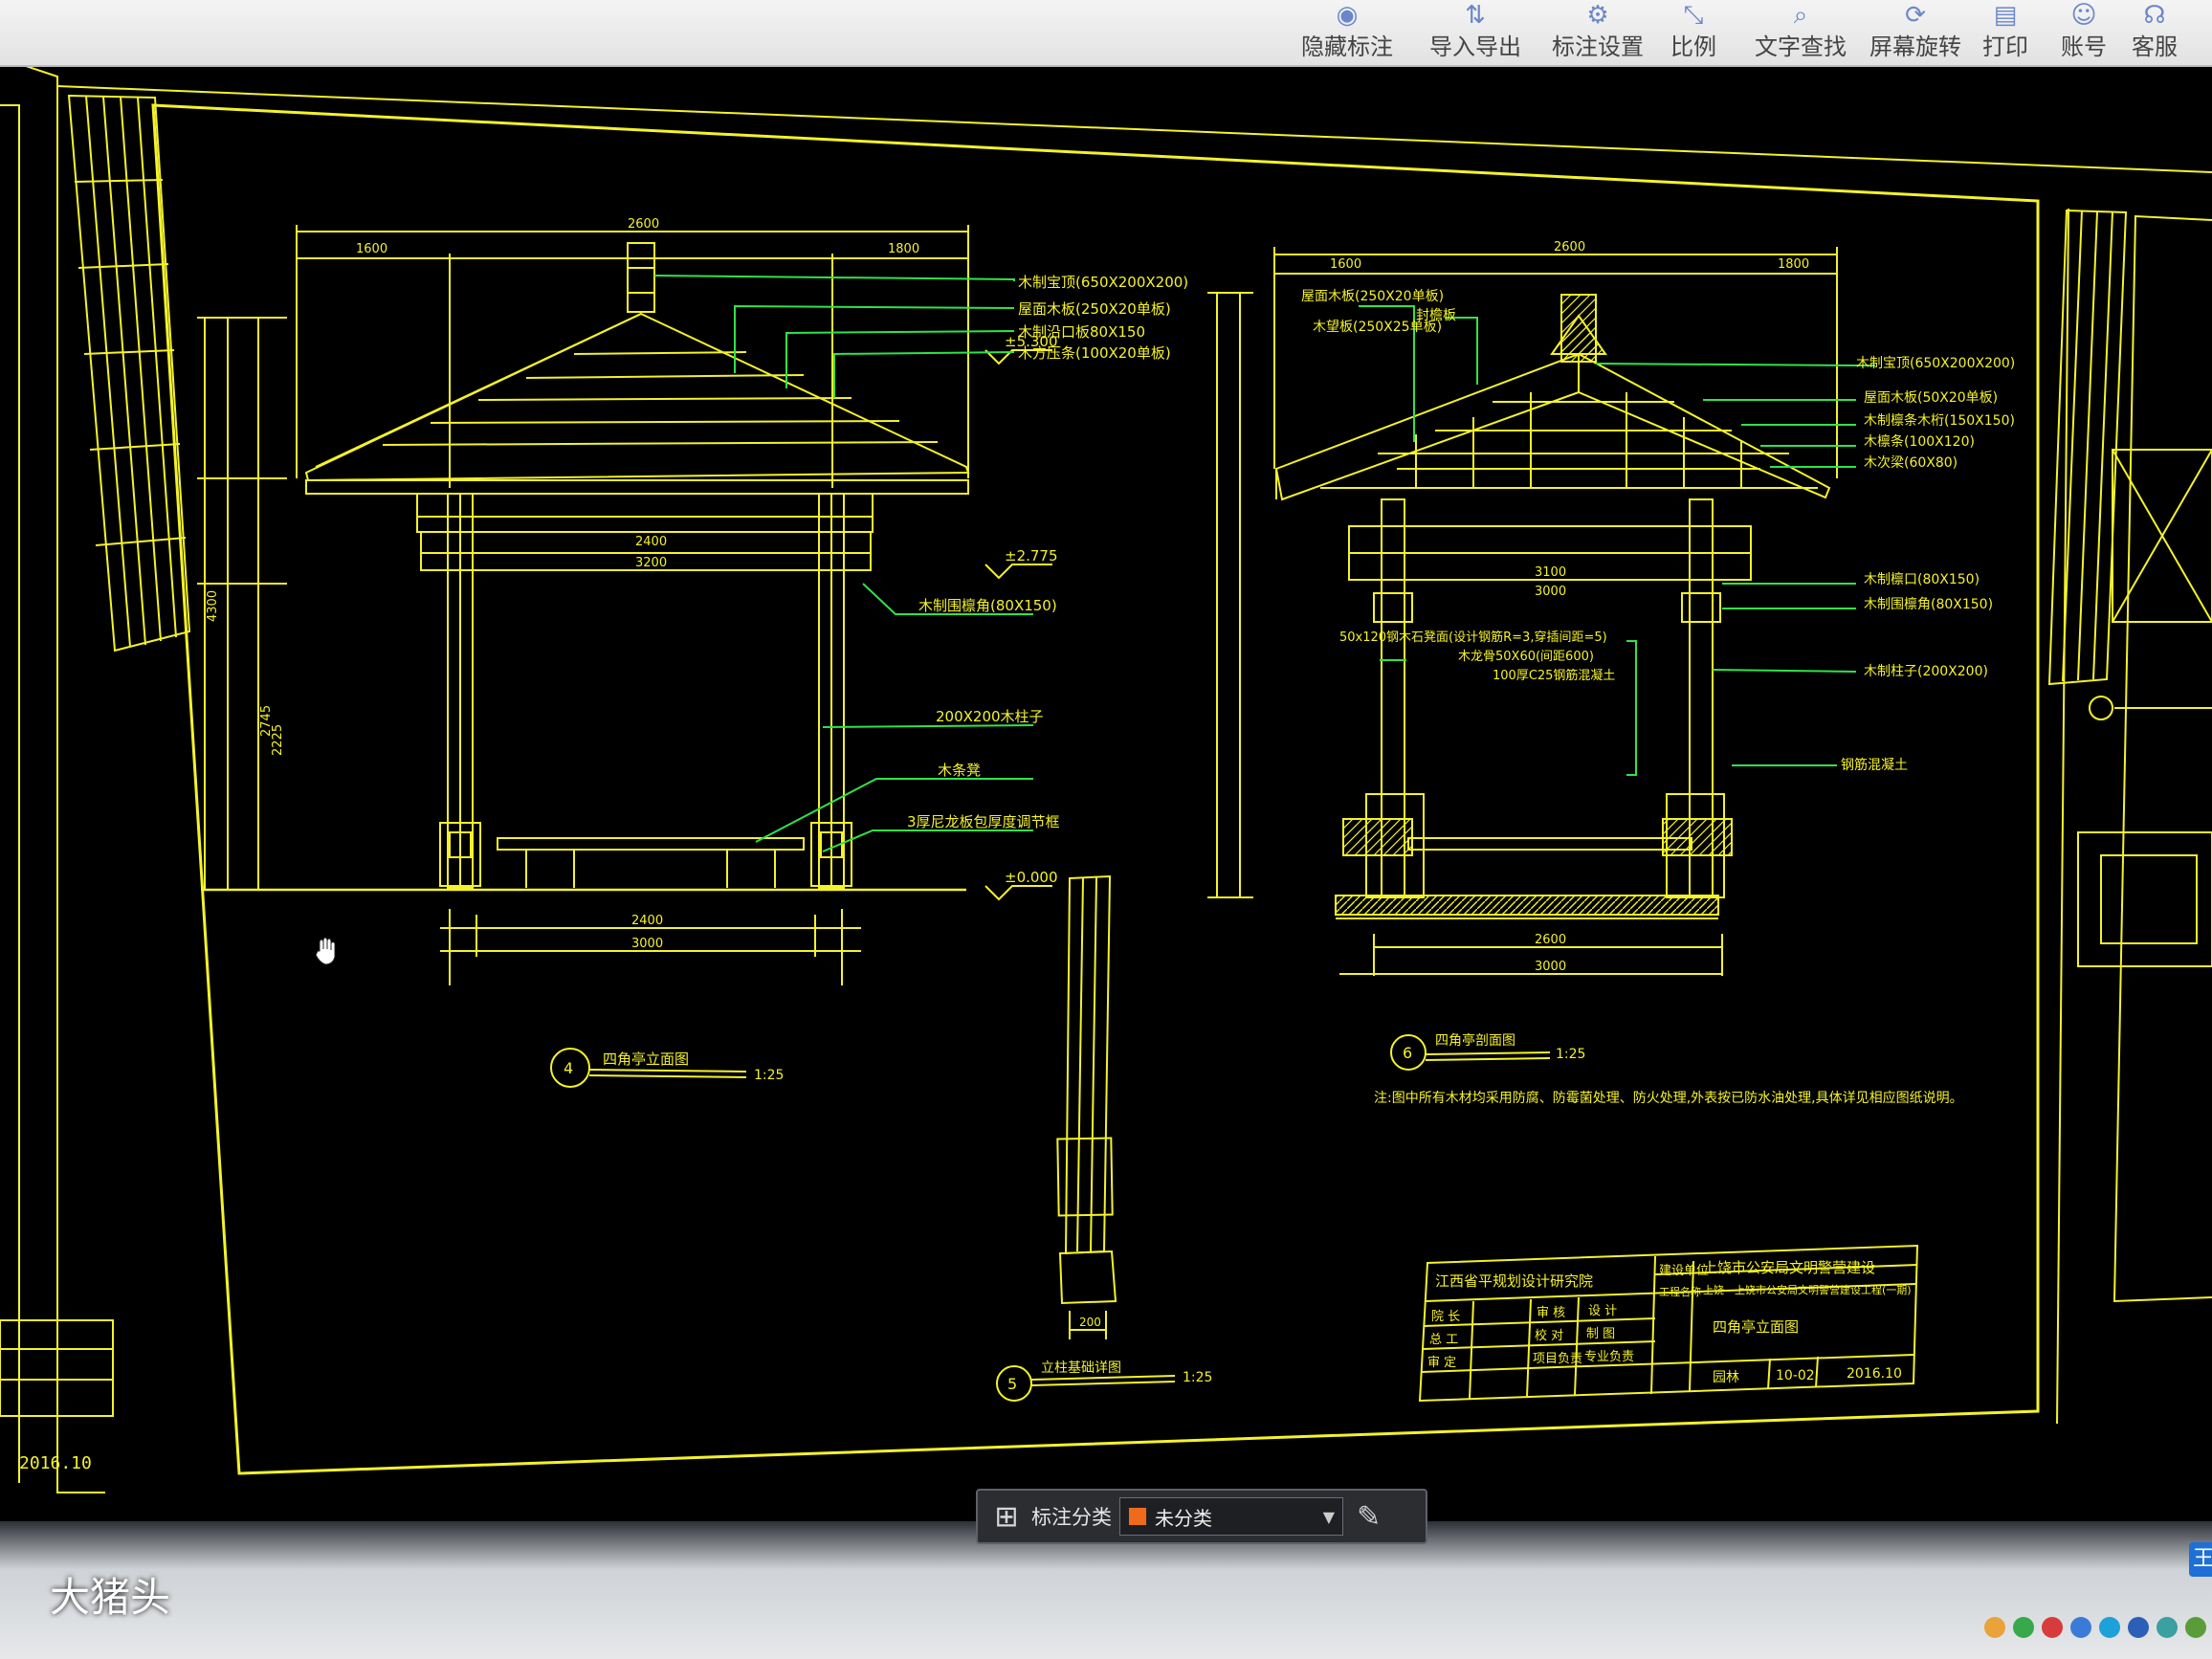 The width and height of the screenshot is (2212, 1659). What do you see at coordinates (1693, 15) in the screenshot?
I see `scale-icon: ⤡` at bounding box center [1693, 15].